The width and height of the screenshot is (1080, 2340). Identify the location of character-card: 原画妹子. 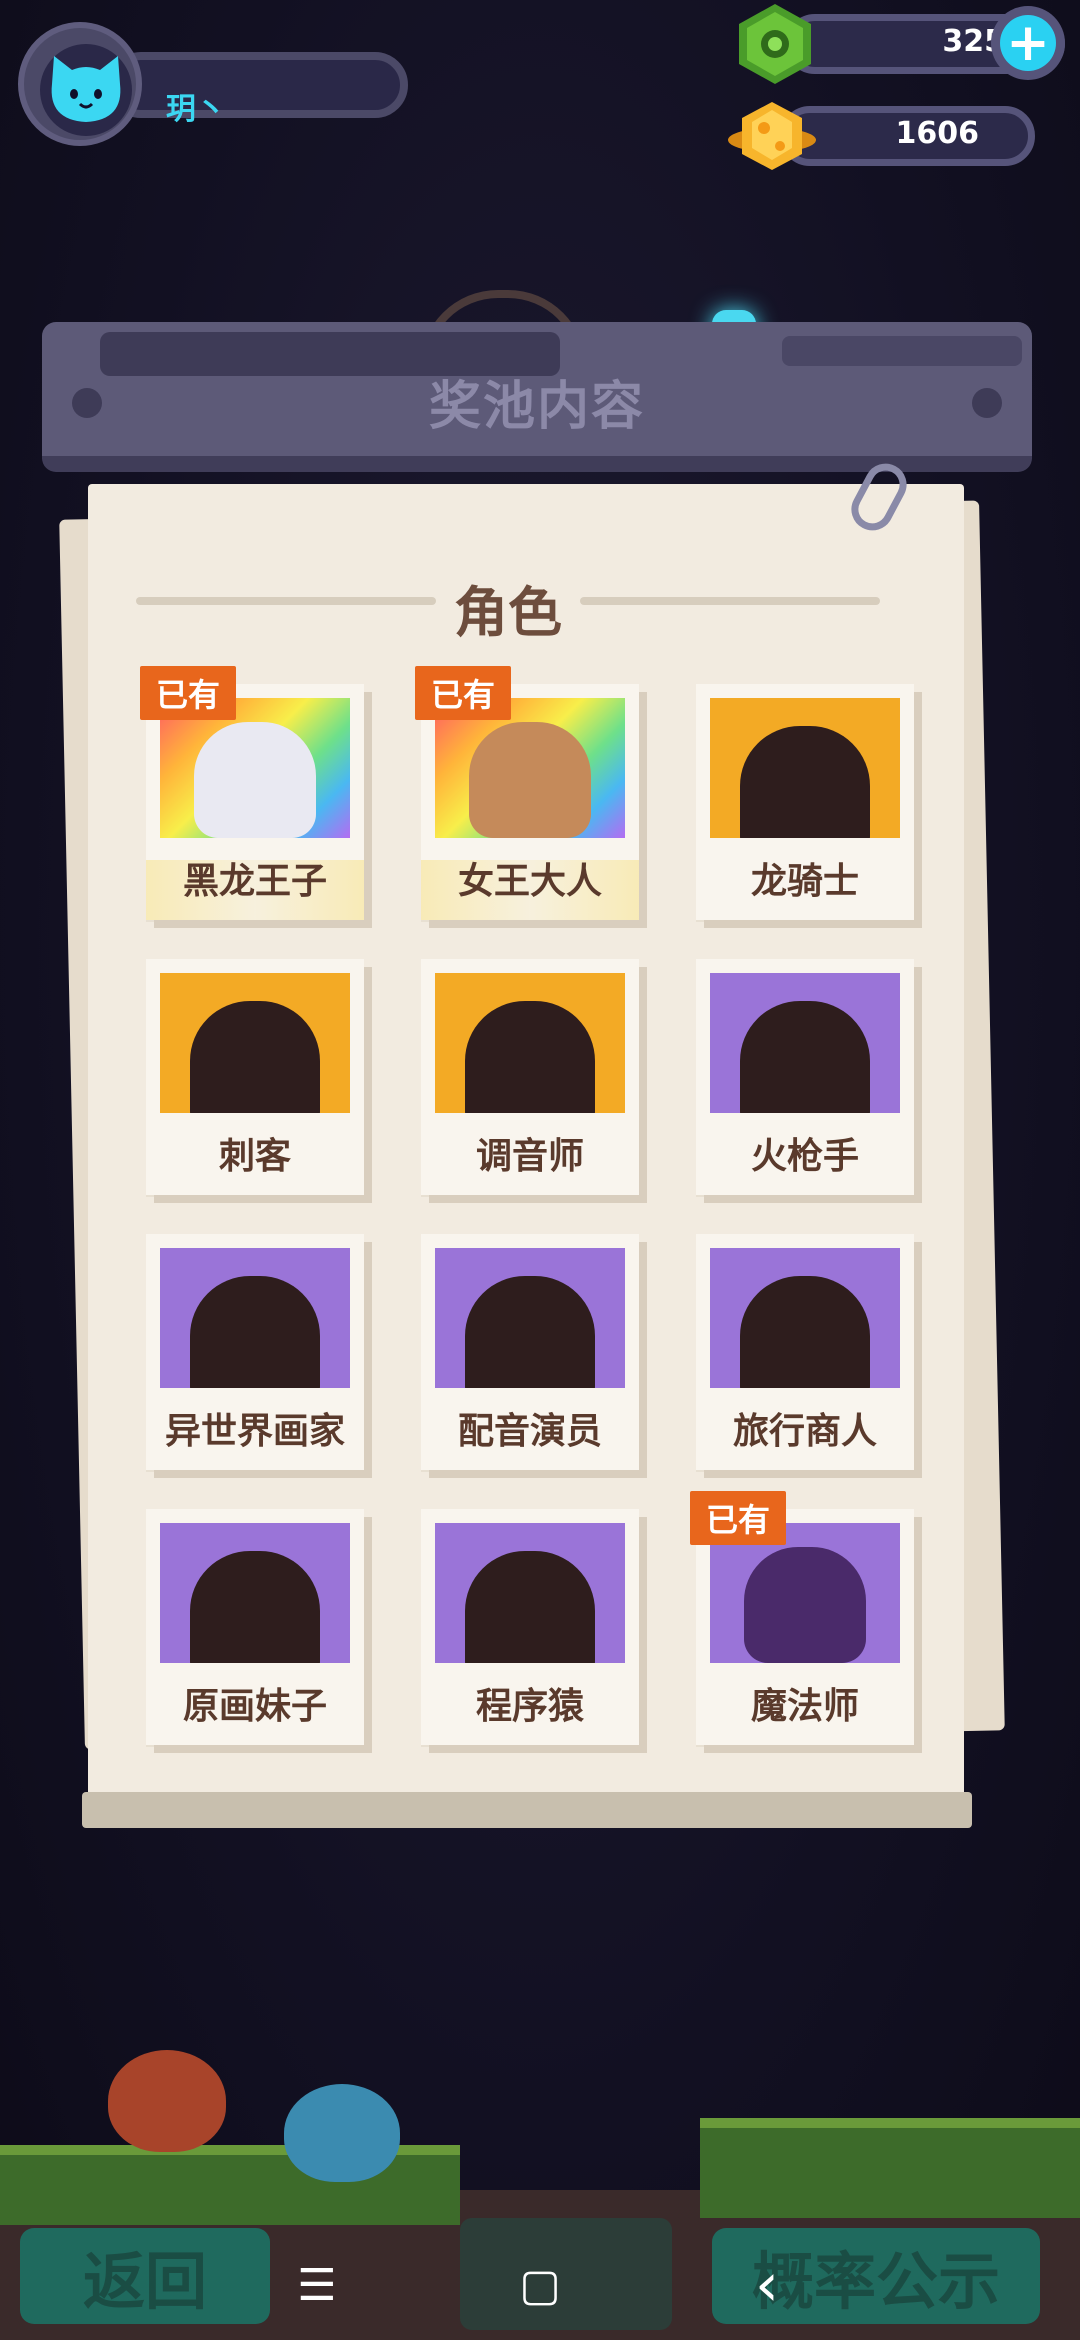
(255, 1627).